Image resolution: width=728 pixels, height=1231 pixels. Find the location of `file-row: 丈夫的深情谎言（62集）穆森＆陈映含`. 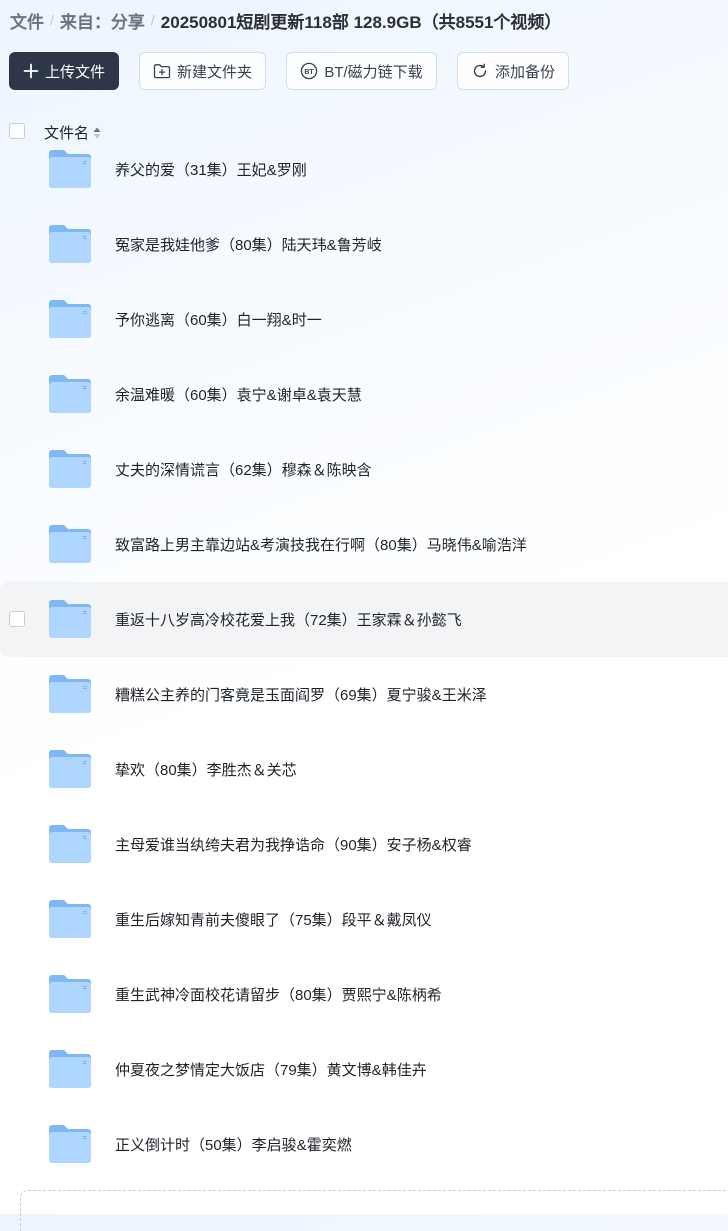

file-row: 丈夫的深情谎言（62集）穆森＆陈映含 is located at coordinates (364, 469).